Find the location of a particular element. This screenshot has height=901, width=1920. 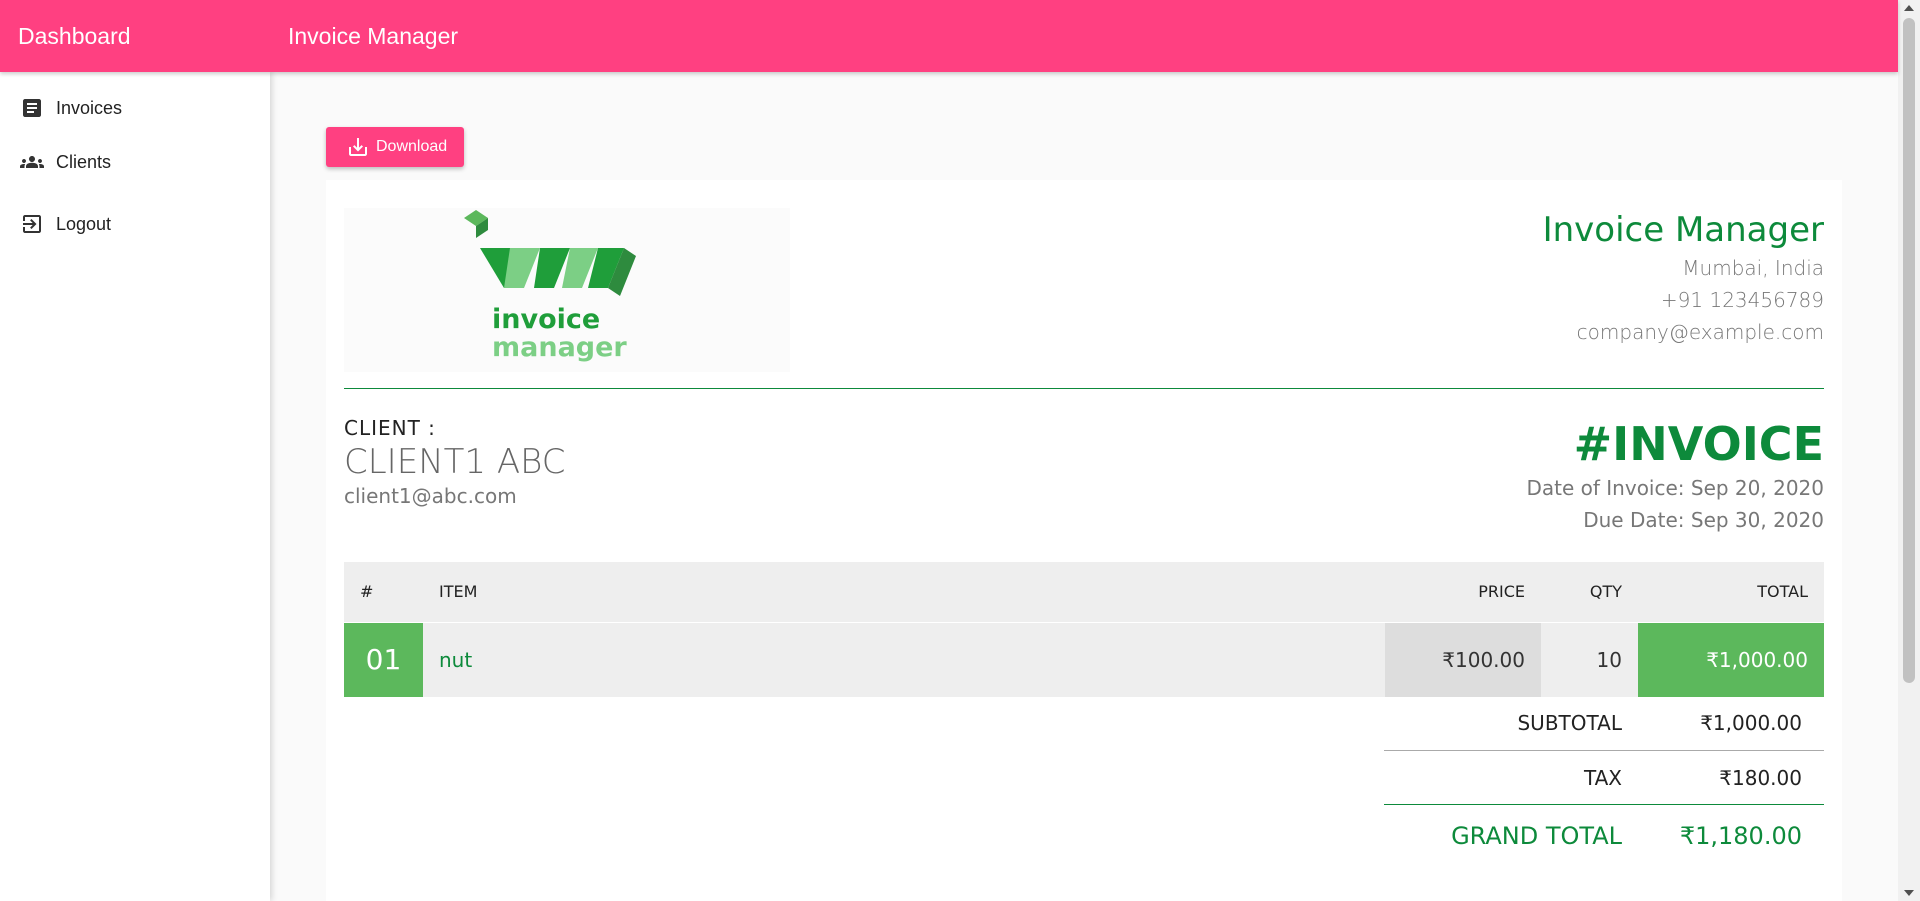

table-row: 01 nut ₹100.00 10 ₹1,000.00 is located at coordinates (1084, 659).